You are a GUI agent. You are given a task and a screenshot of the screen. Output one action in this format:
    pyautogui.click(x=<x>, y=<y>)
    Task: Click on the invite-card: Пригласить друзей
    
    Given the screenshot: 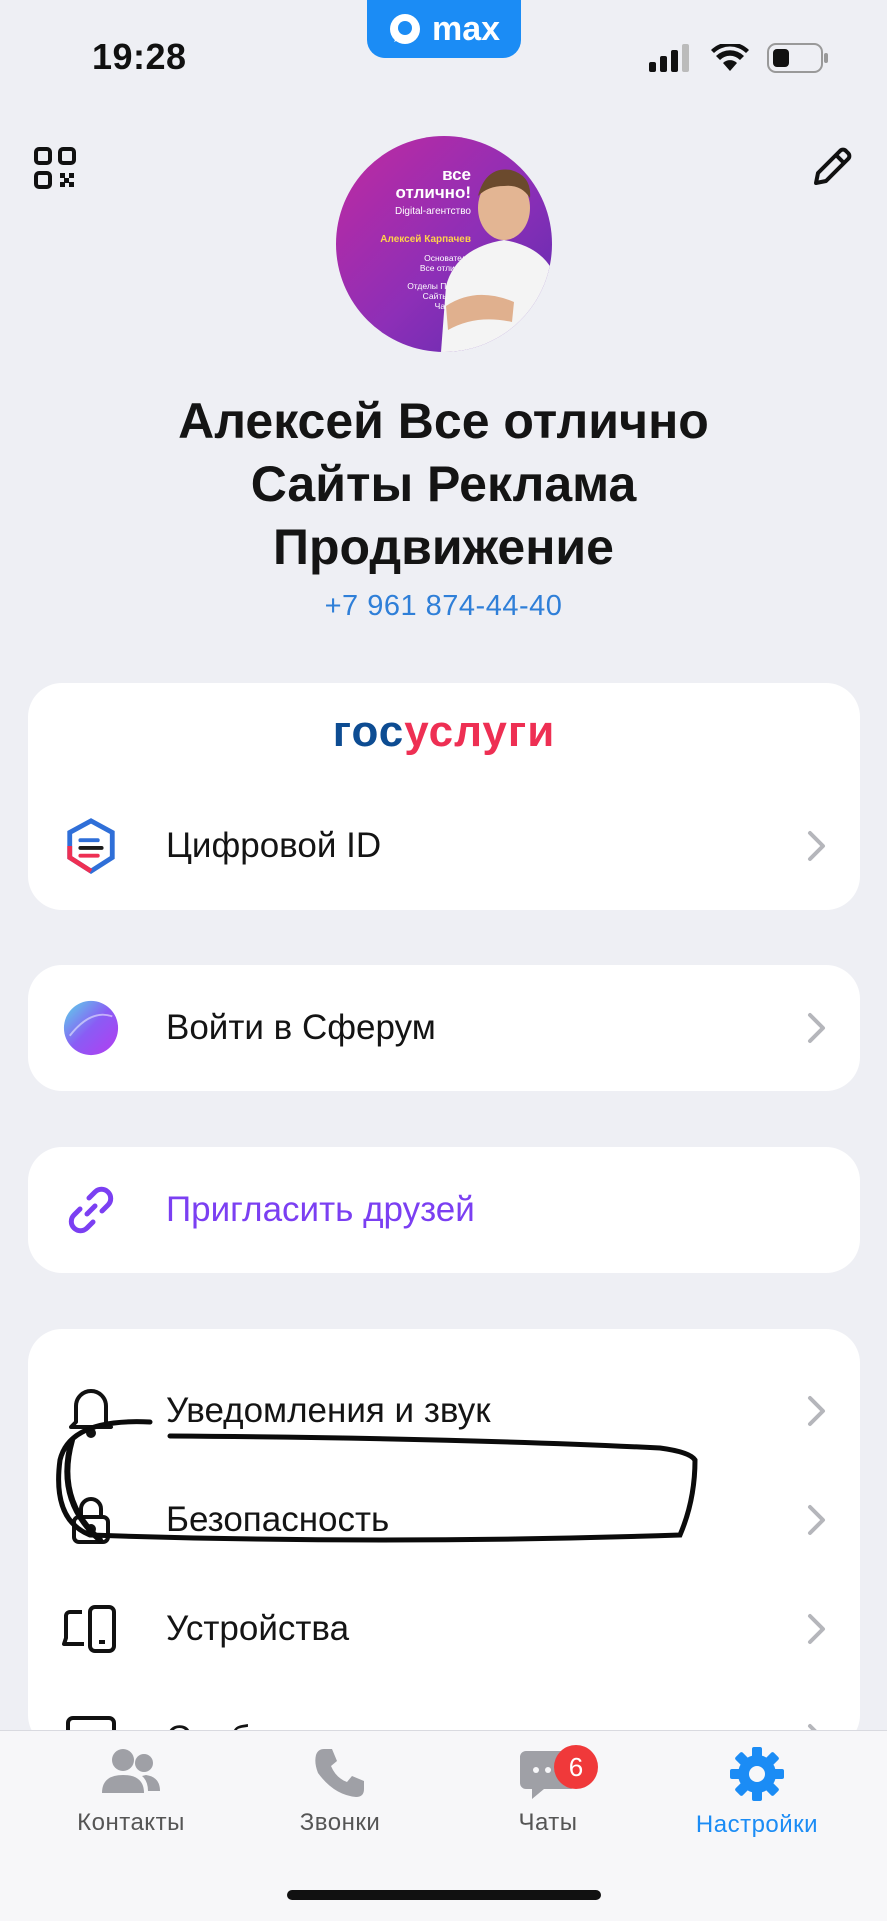 What is the action you would take?
    pyautogui.click(x=444, y=1210)
    